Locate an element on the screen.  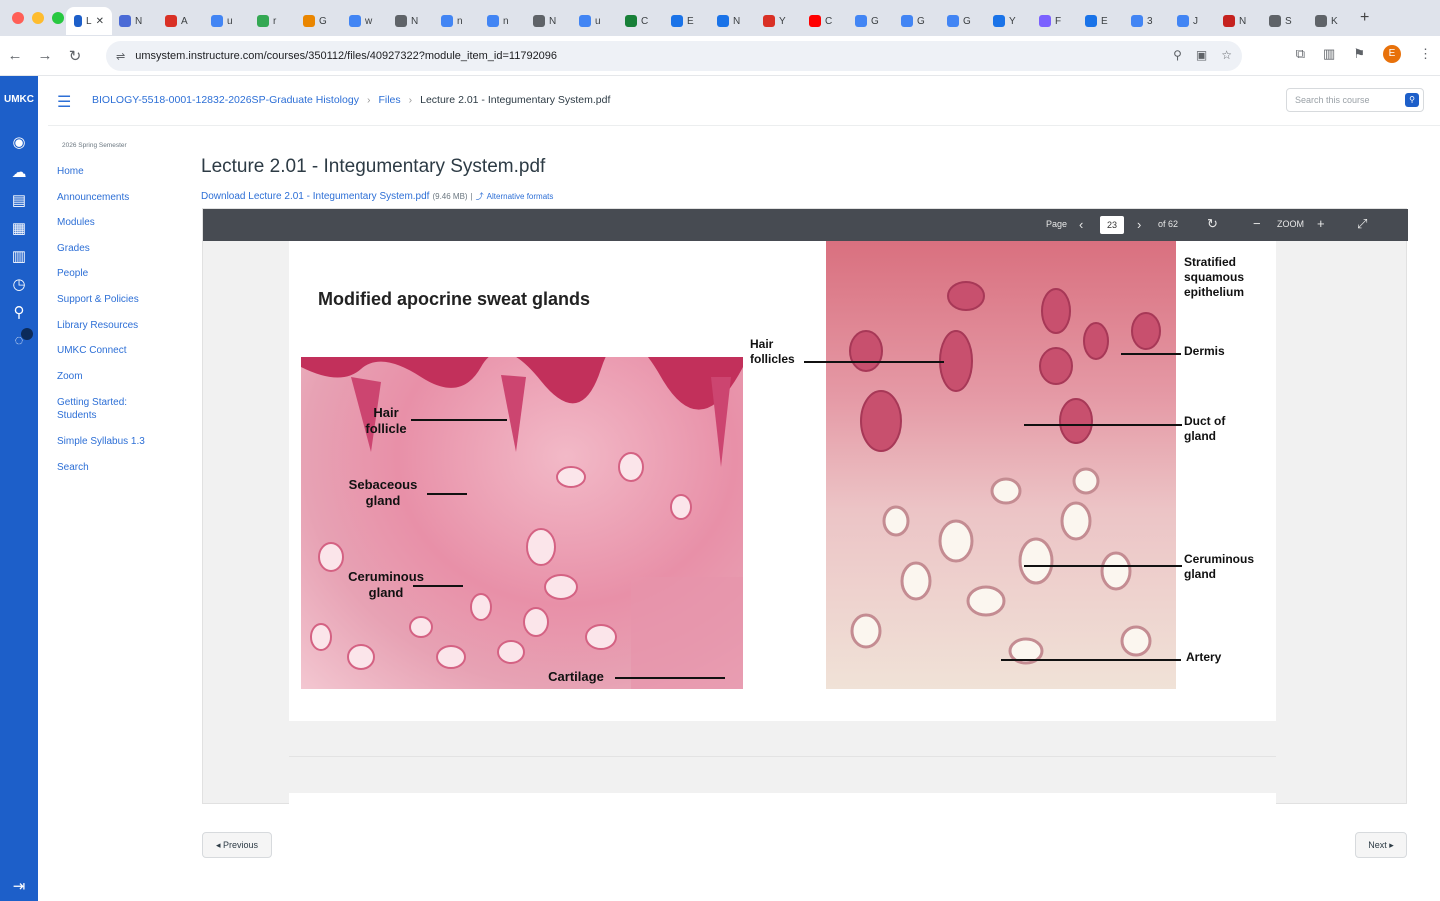
bookmark-star-icon: ☆ is located at coordinates (1226, 55).